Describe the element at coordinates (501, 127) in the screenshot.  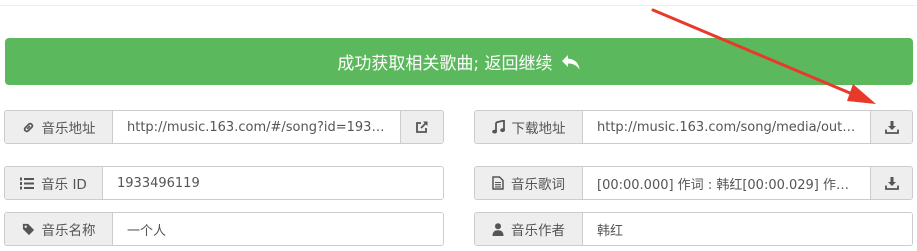
I see `music-note-icon` at that location.